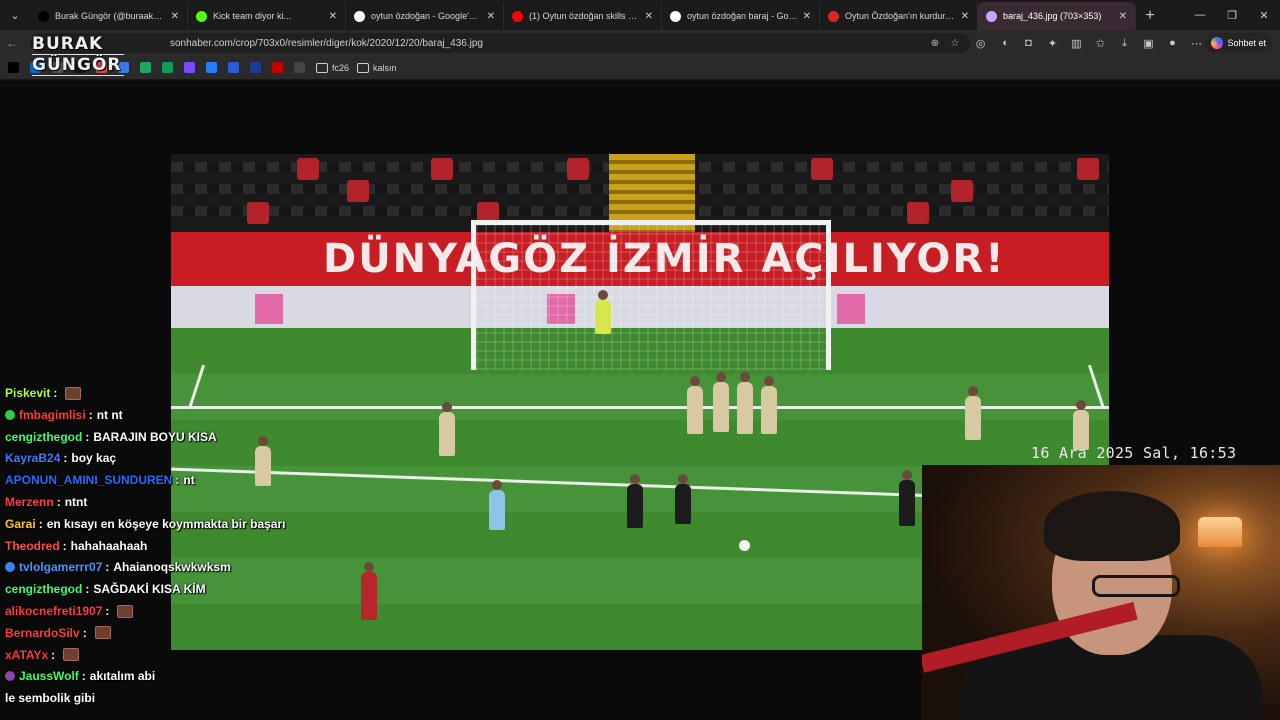 The width and height of the screenshot is (1280, 720). Describe the element at coordinates (603, 312) in the screenshot. I see `goalkeeper` at that location.